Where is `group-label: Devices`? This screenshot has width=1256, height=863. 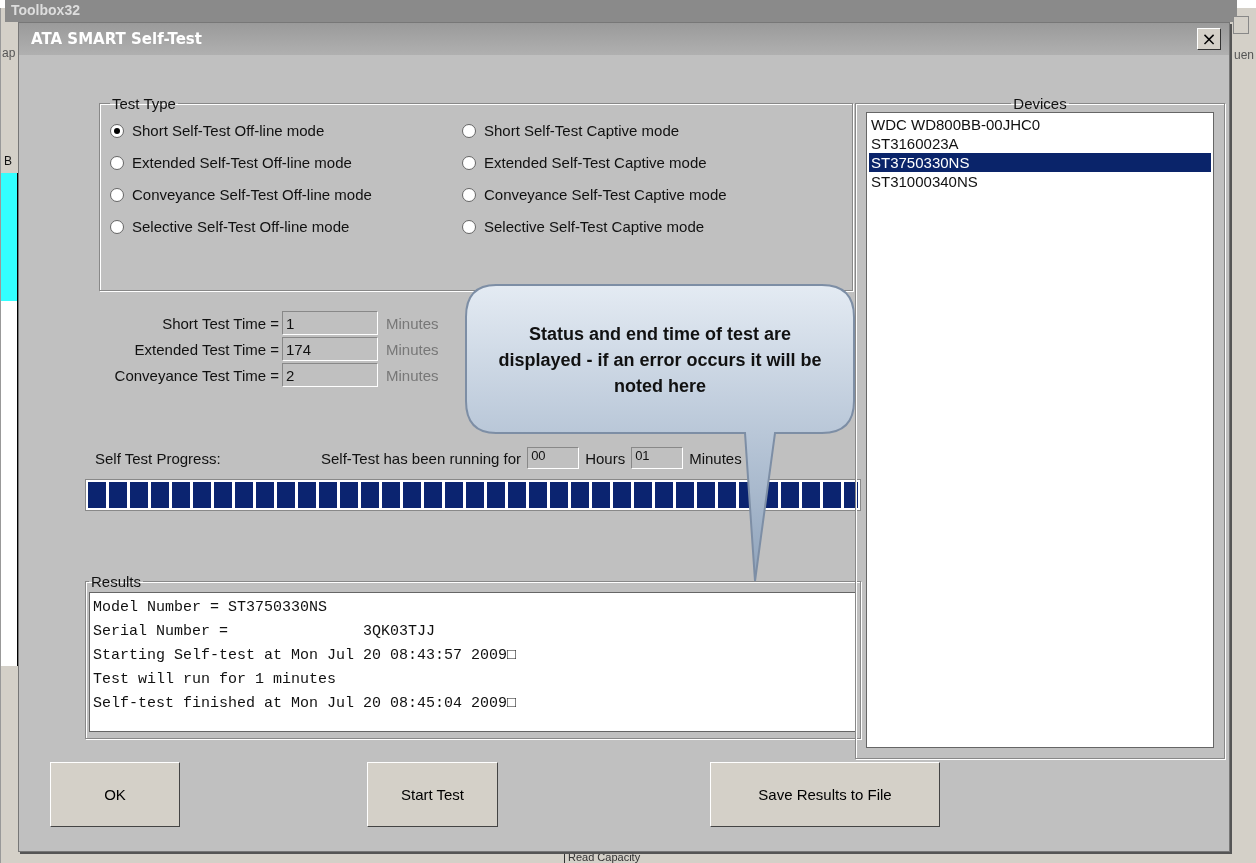 group-label: Devices is located at coordinates (1040, 103).